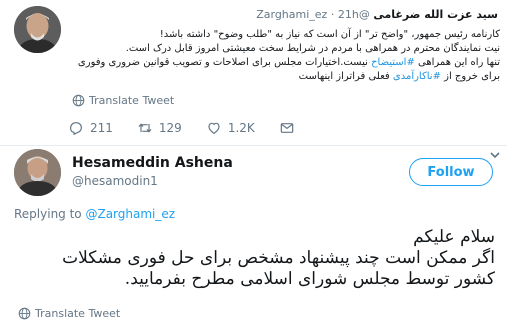 The width and height of the screenshot is (507, 323). I want to click on replying-to-link: @Zarghami_ez, so click(130, 214).